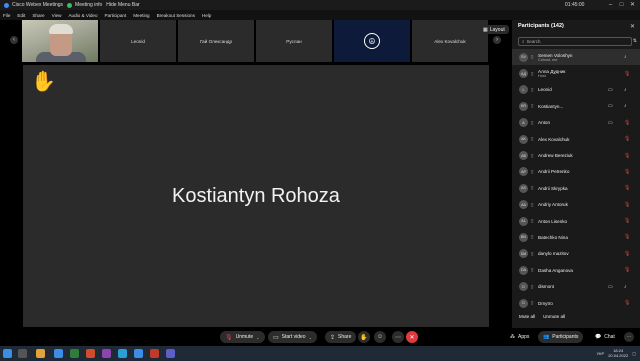  Describe the element at coordinates (14, 40) in the screenshot. I see `chevron-left-icon: ‹` at that location.